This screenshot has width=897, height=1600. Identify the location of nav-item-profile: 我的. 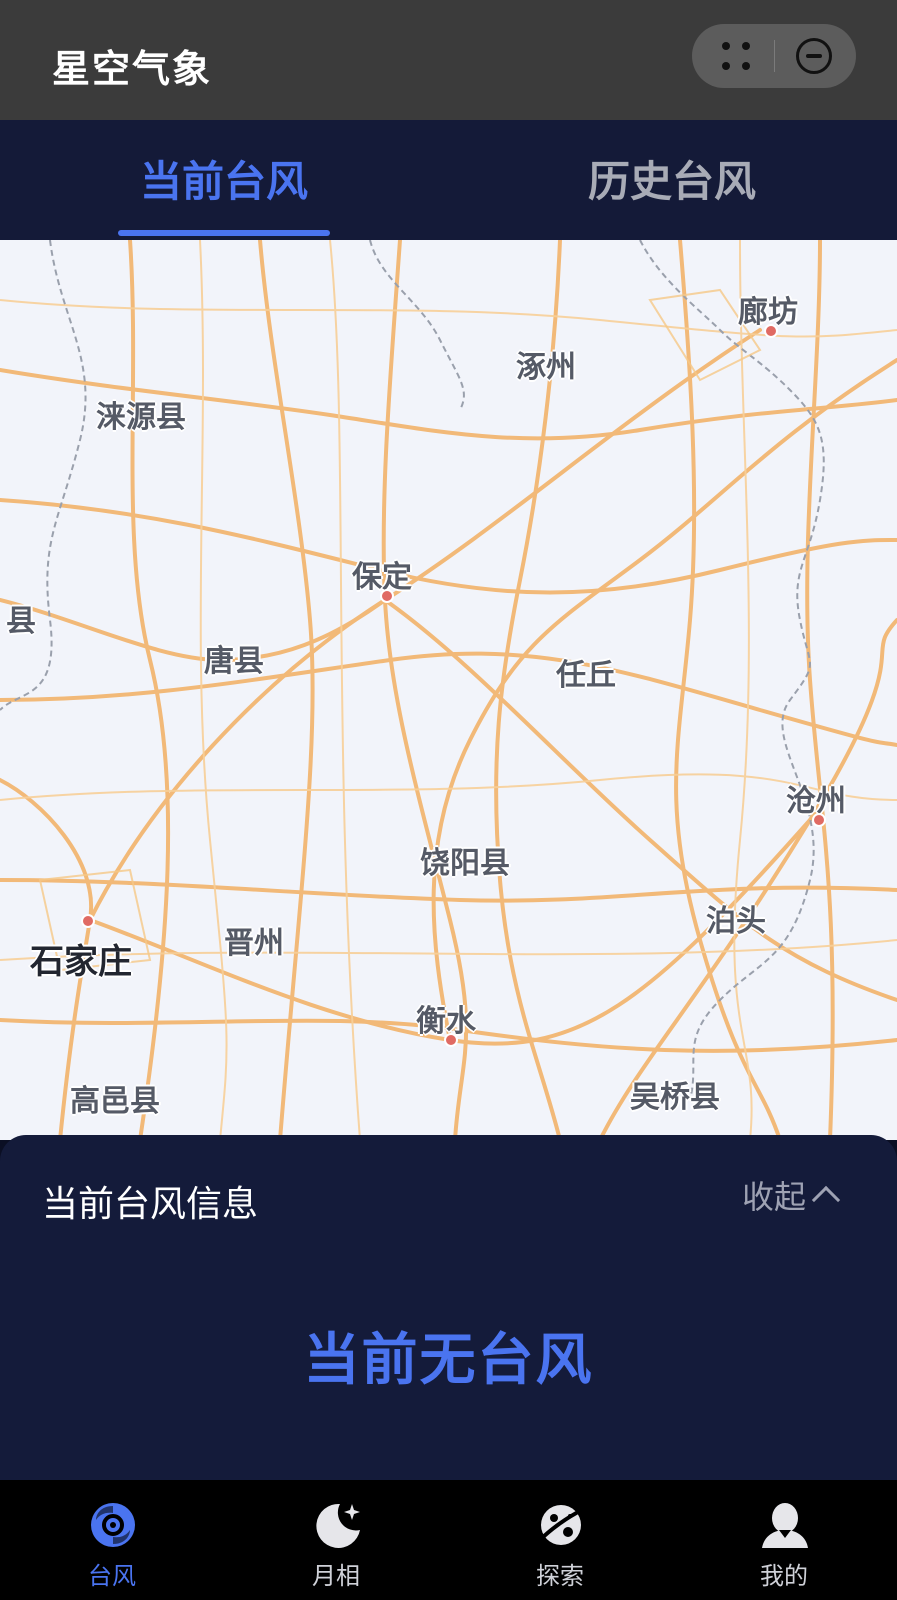
(784, 1540).